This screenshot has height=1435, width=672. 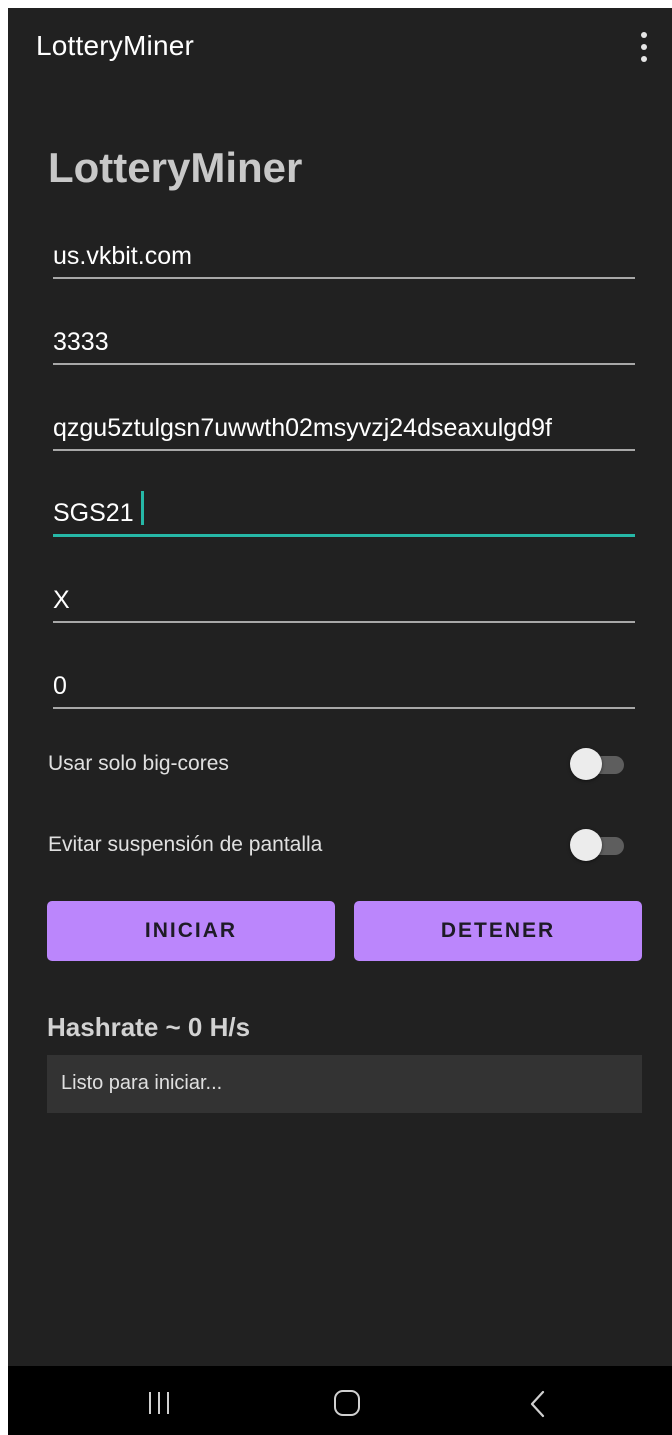 What do you see at coordinates (138, 763) in the screenshot?
I see `big-cores-label: Usar solo big-cores` at bounding box center [138, 763].